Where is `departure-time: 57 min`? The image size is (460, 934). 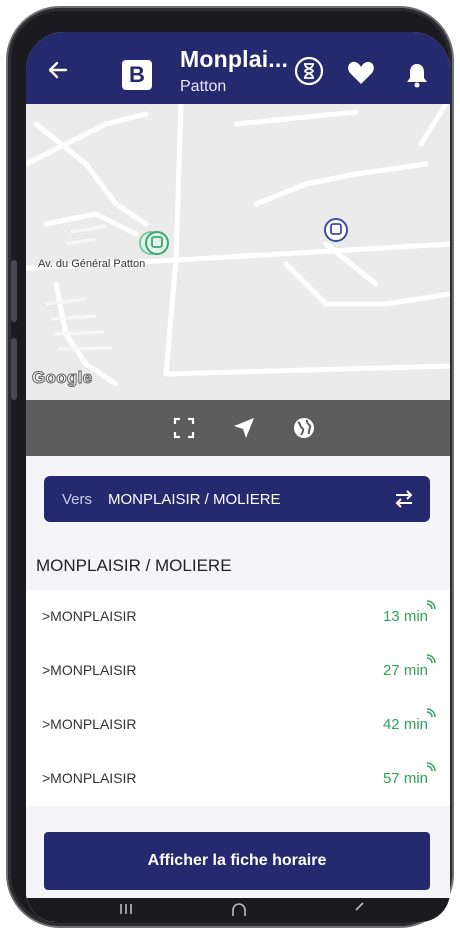
departure-time: 57 min is located at coordinates (405, 778).